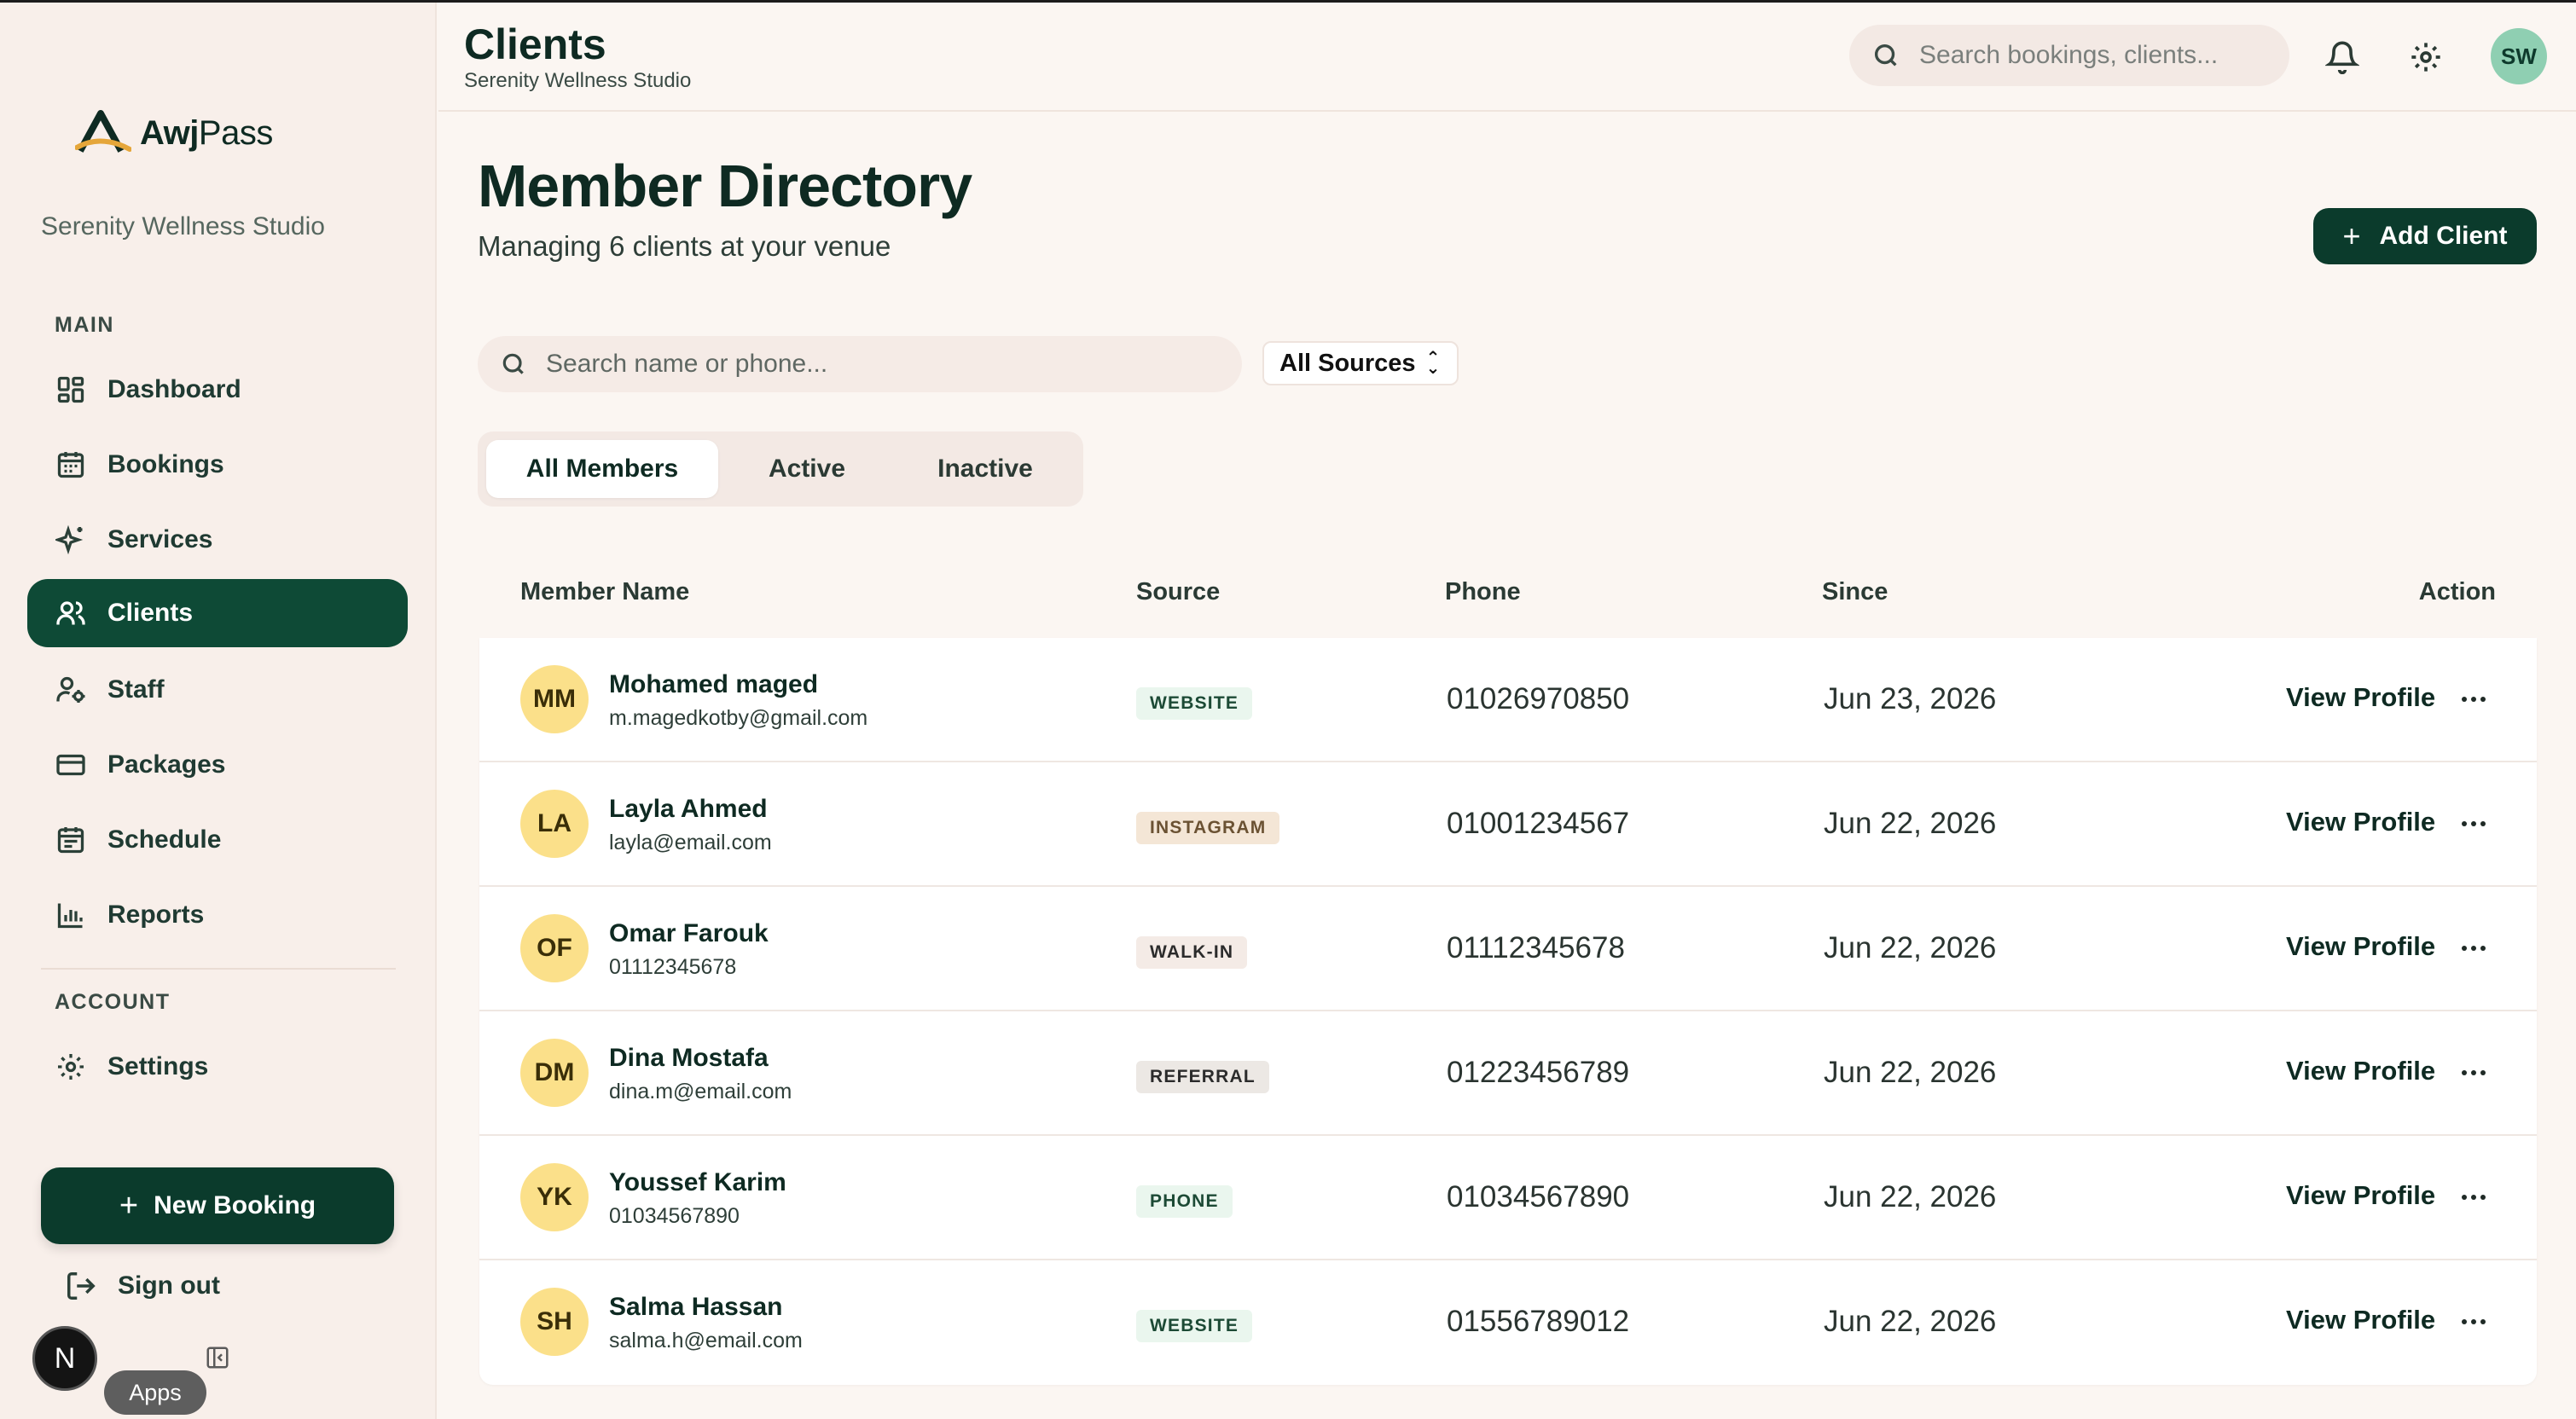 The image size is (2576, 1419). What do you see at coordinates (706, 1340) in the screenshot?
I see `member-contact: salma.h@email.com` at bounding box center [706, 1340].